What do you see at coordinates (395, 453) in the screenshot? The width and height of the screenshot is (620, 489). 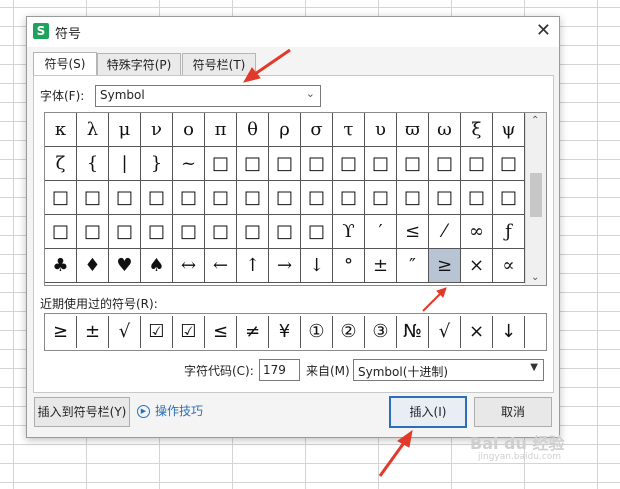 I see `arrow-to-insert-button` at bounding box center [395, 453].